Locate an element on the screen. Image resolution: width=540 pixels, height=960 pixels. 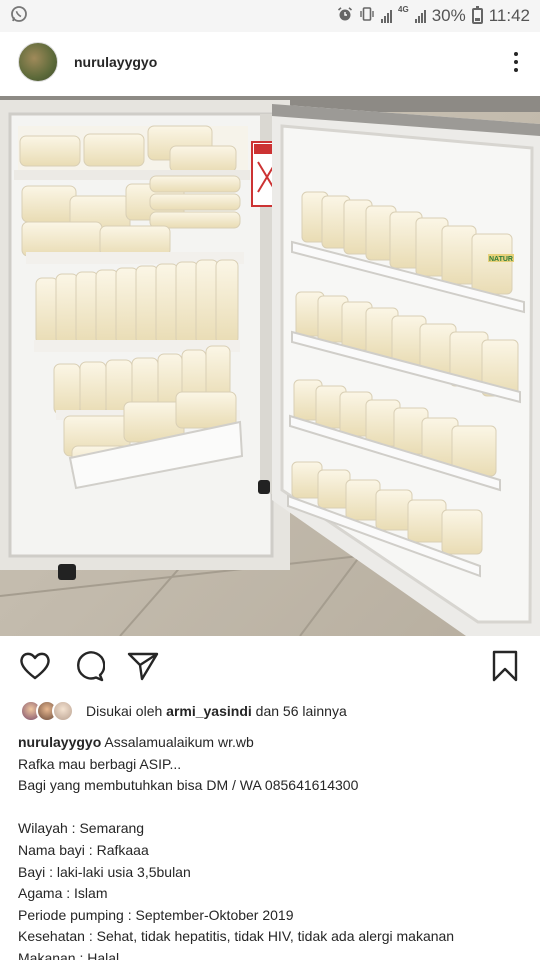
post-header: nurulayygyo is located at coordinates (270, 62).